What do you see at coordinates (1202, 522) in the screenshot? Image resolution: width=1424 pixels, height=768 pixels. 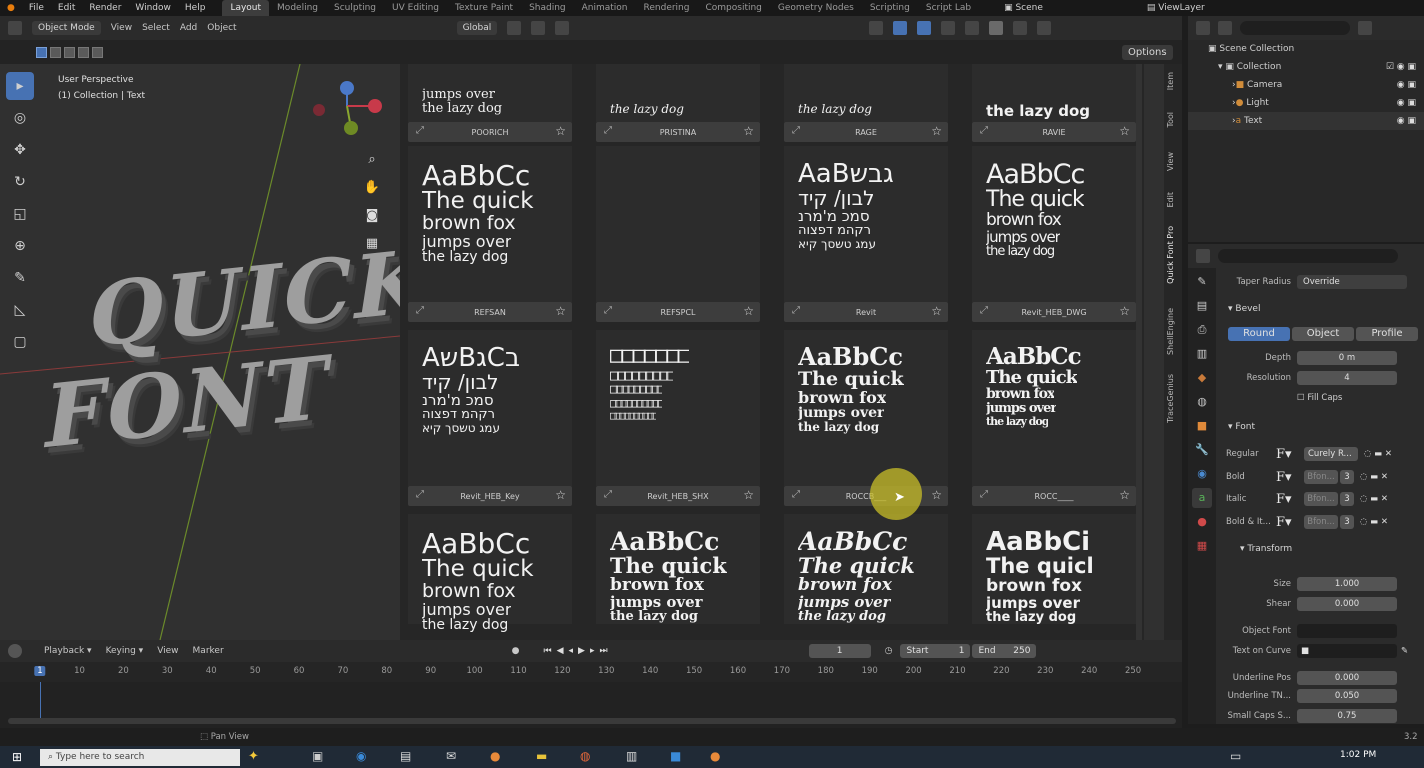 I see `material-props-icon: ●` at bounding box center [1202, 522].